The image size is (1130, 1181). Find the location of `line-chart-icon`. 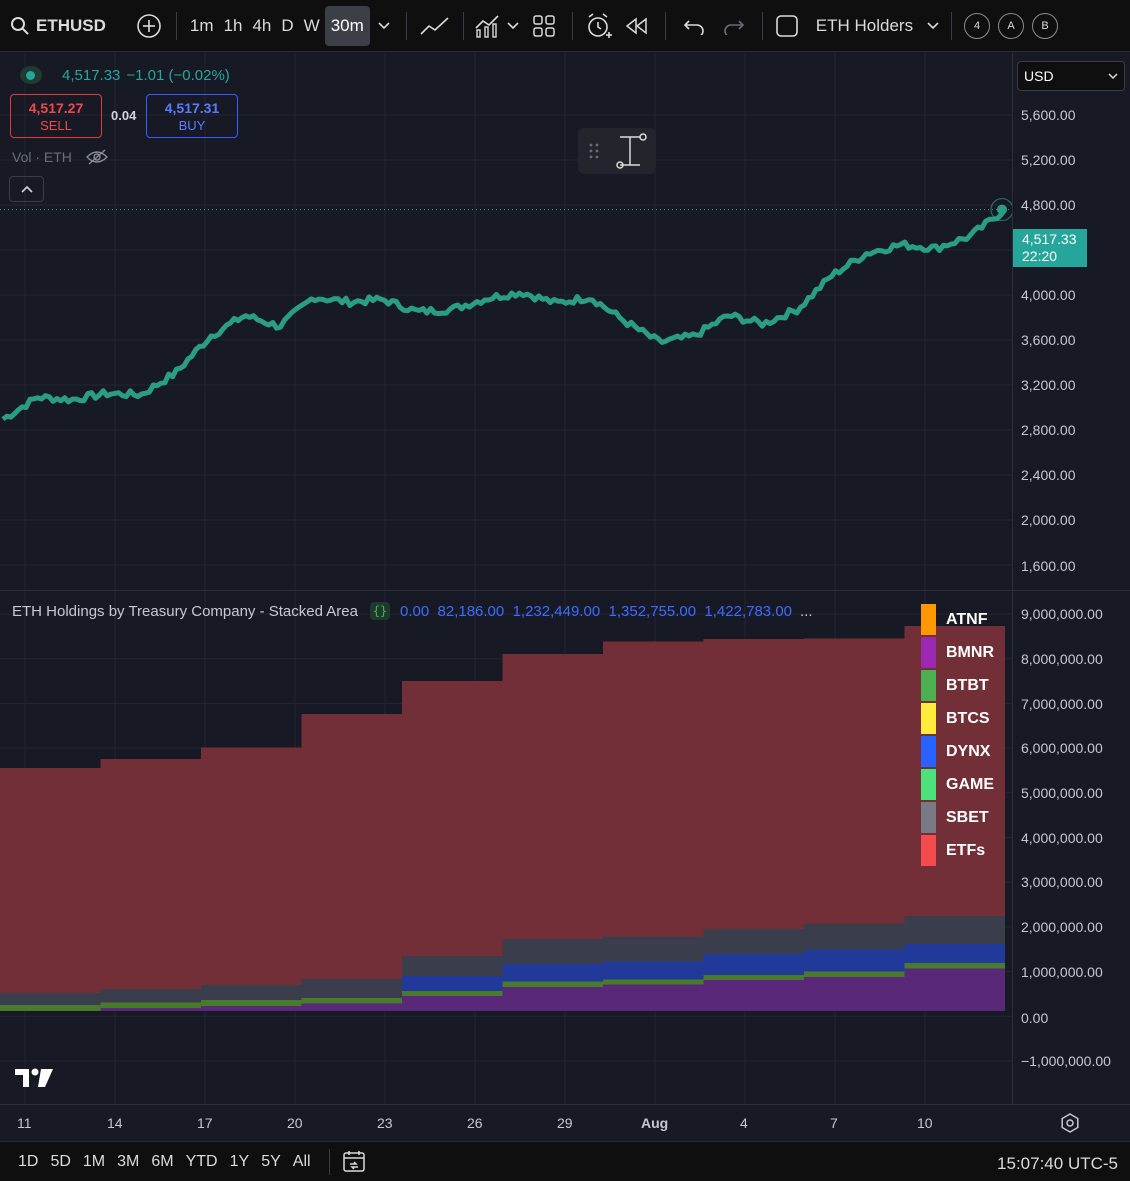

line-chart-icon is located at coordinates (434, 25).